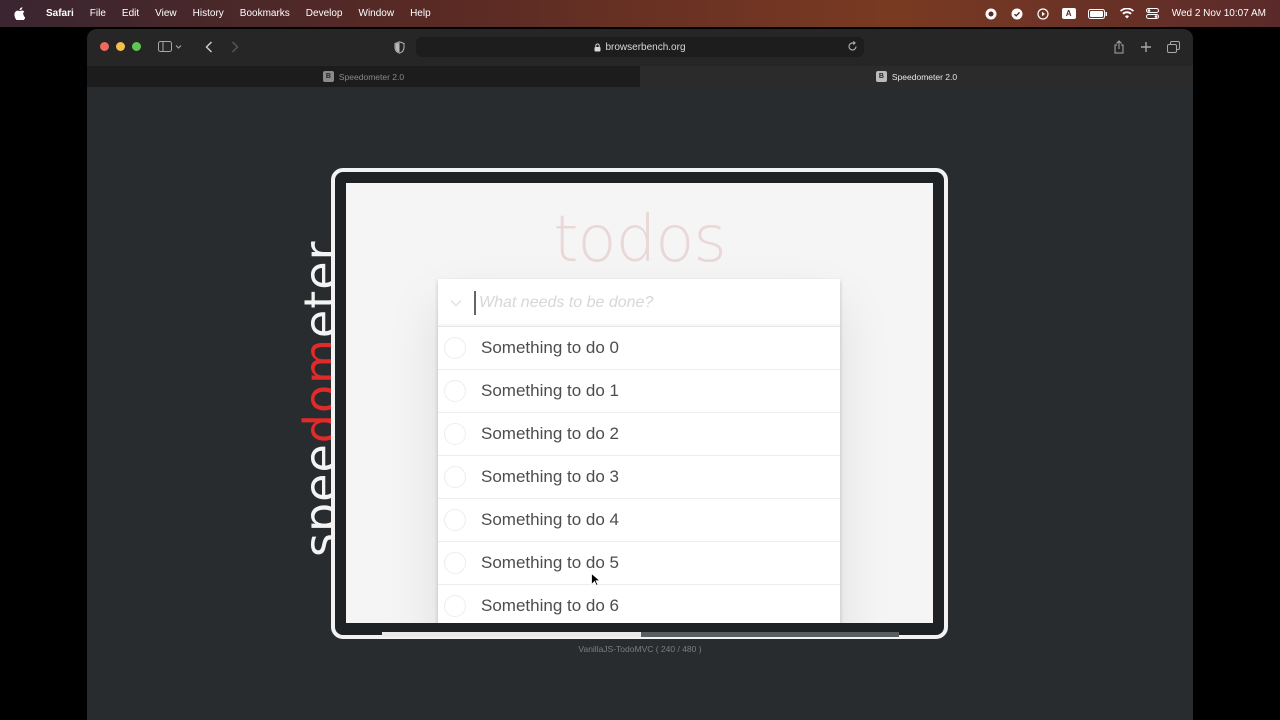 This screenshot has width=1280, height=720. Describe the element at coordinates (639, 604) in the screenshot. I see `todo-item: Something to do 6` at that location.